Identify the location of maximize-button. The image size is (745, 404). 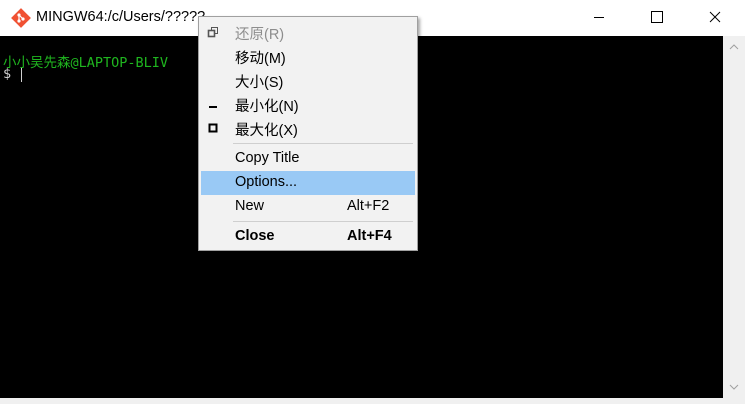
(656, 17).